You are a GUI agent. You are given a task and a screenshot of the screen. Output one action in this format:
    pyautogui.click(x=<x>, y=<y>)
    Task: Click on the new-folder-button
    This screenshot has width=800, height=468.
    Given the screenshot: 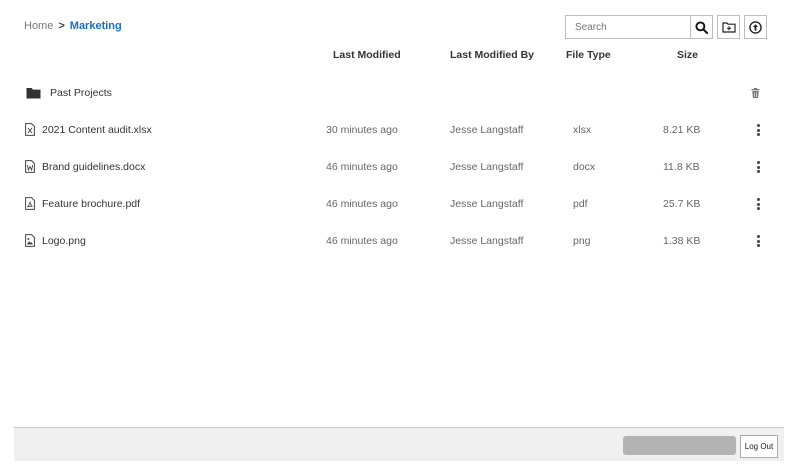 What is the action you would take?
    pyautogui.click(x=728, y=27)
    